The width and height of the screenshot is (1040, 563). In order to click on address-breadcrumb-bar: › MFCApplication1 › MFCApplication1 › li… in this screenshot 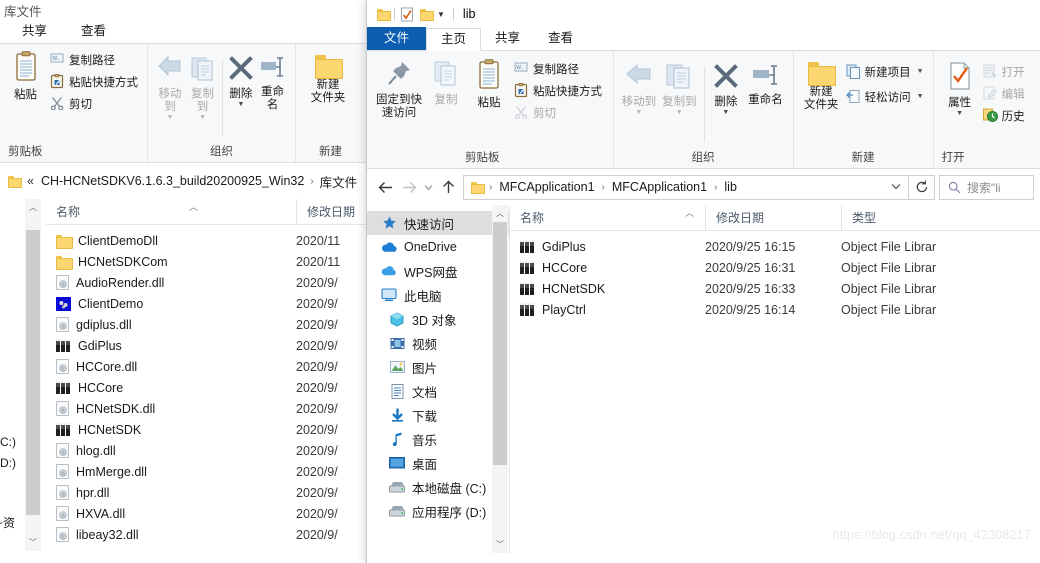, I will do `click(686, 187)`.